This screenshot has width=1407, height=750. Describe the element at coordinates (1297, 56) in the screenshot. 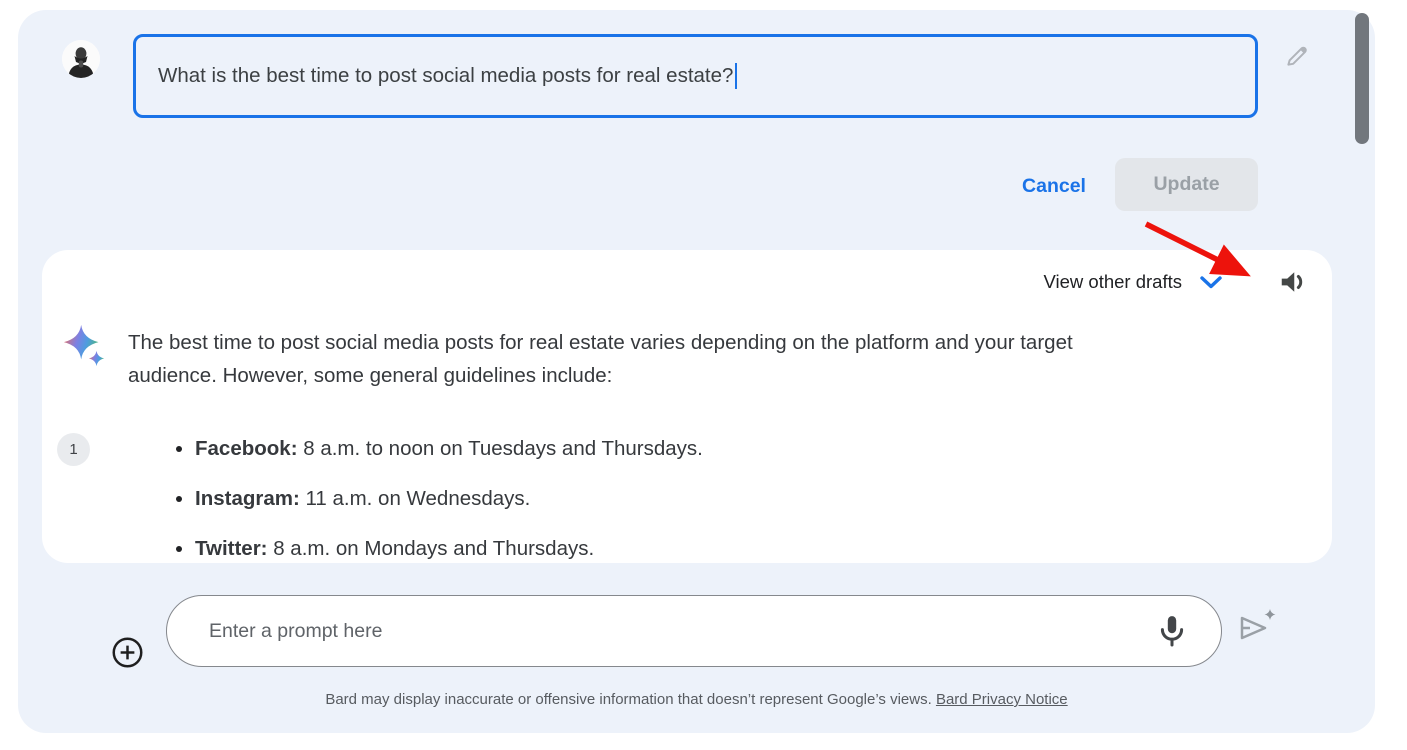

I see `pencil-icon` at that location.